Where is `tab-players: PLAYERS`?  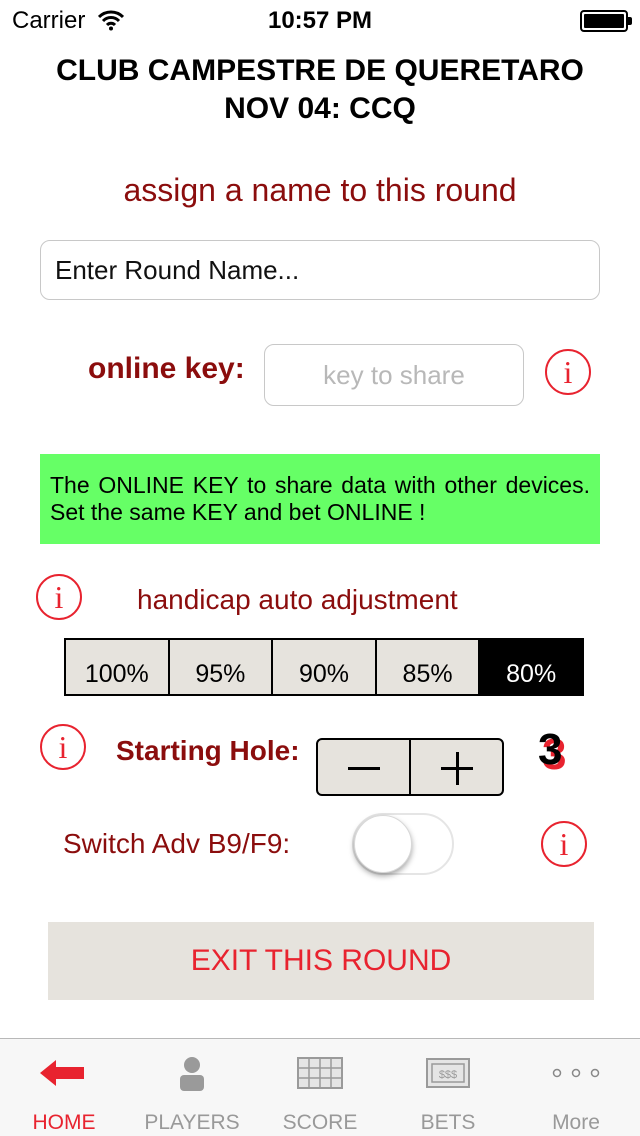
tab-players: PLAYERS is located at coordinates (192, 1087).